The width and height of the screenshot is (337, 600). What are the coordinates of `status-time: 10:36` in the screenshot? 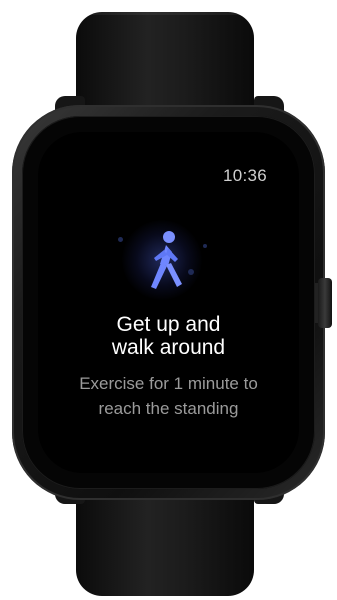 It's located at (244, 175).